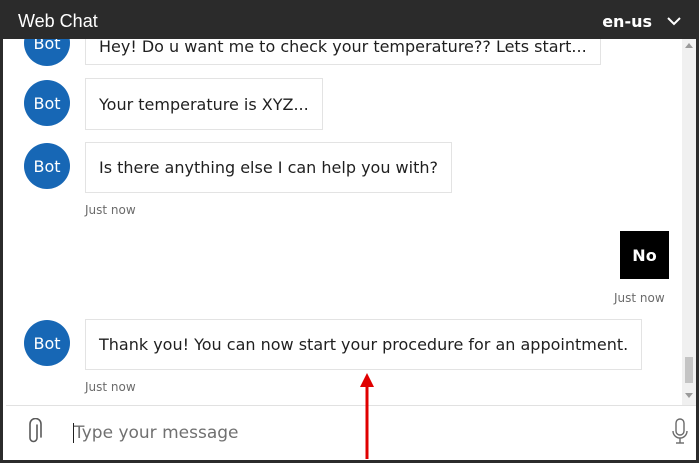  Describe the element at coordinates (689, 370) in the screenshot. I see `scroll-thumb` at that location.